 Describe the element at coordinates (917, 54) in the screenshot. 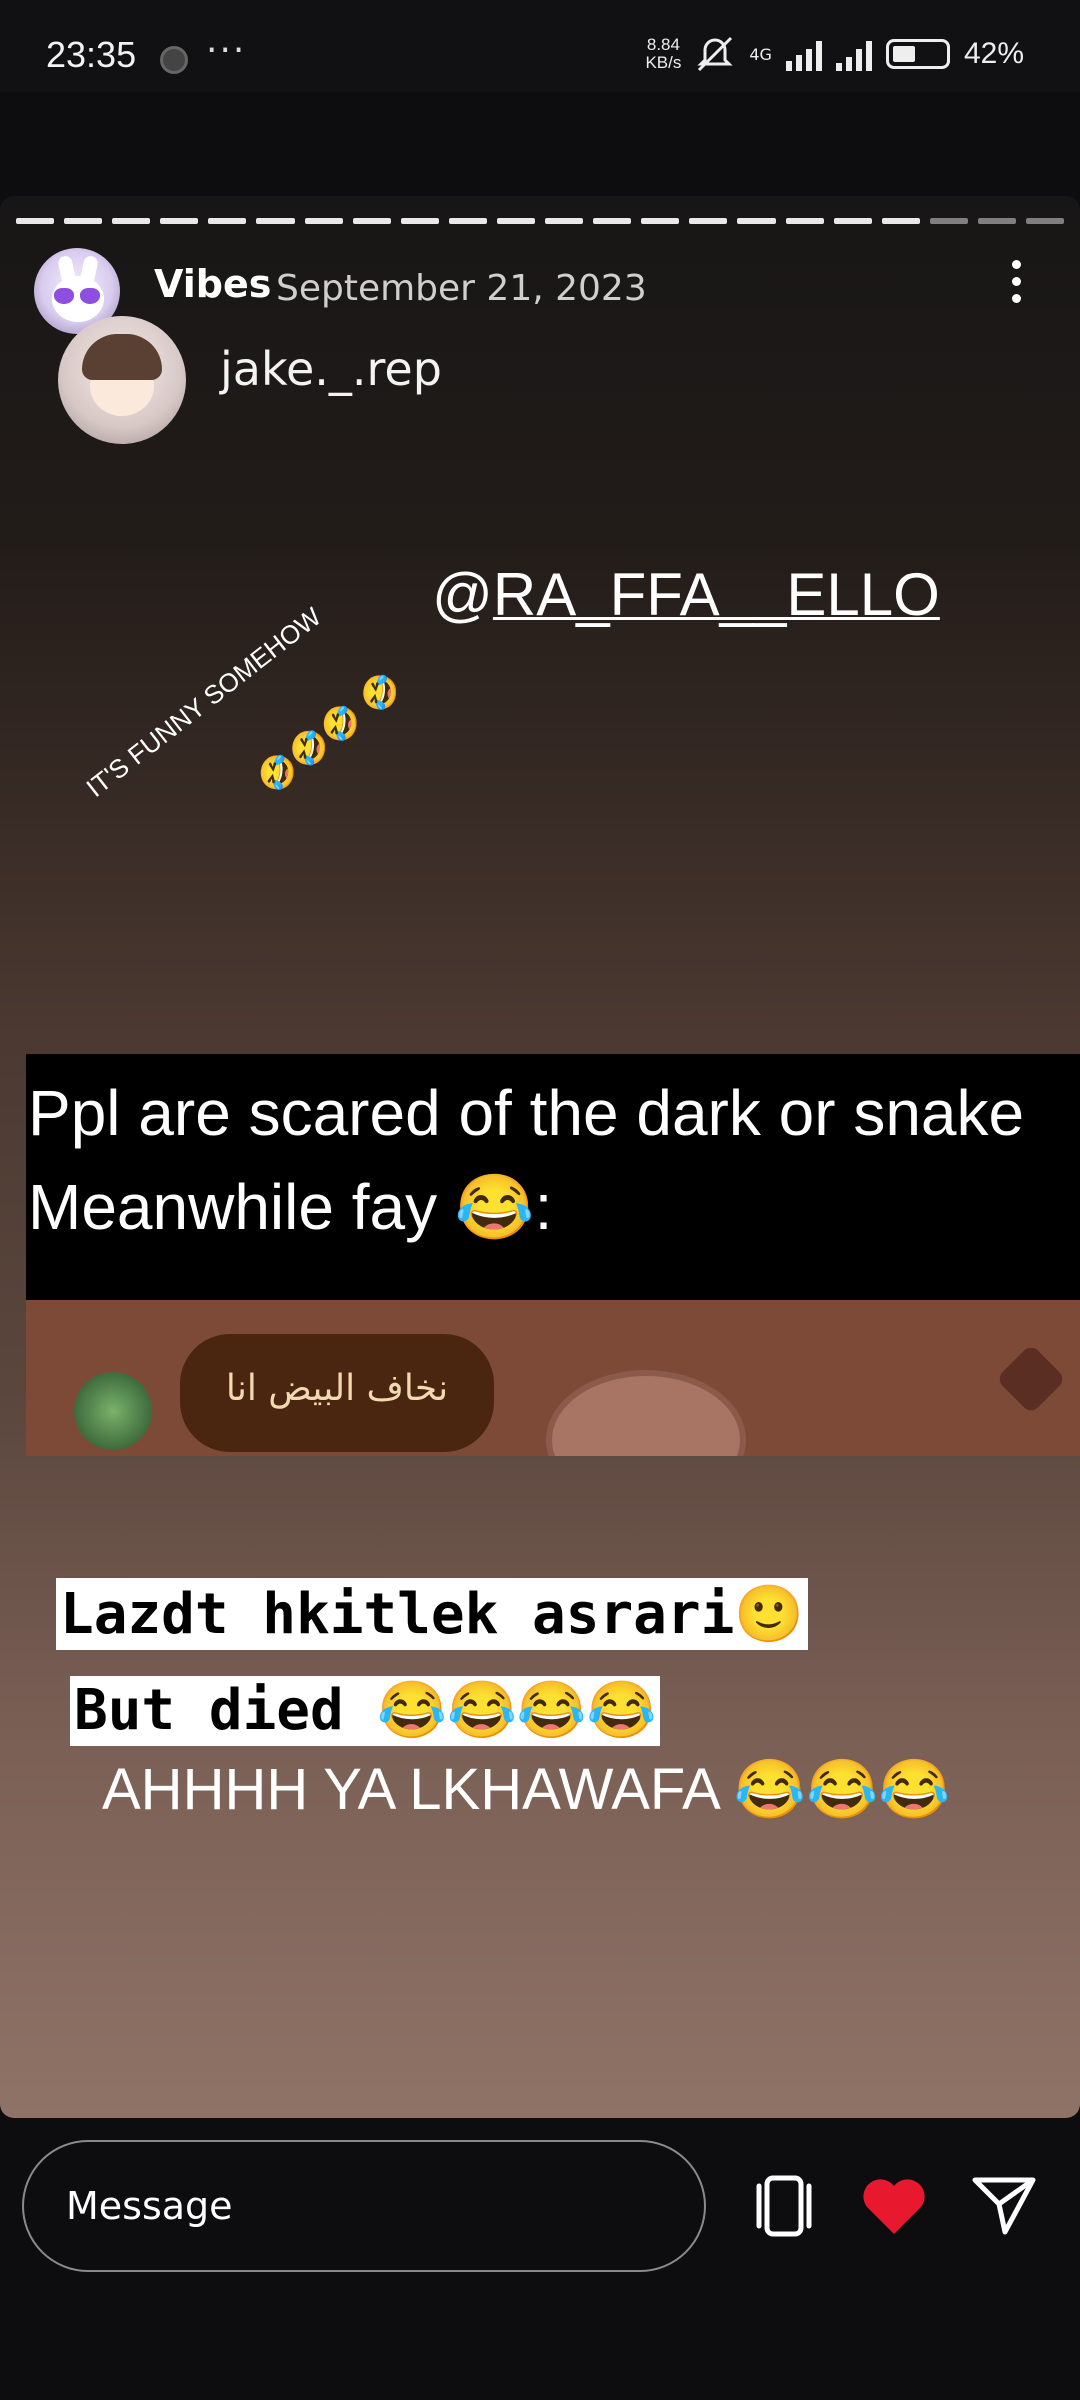

I see `battery-icon` at that location.